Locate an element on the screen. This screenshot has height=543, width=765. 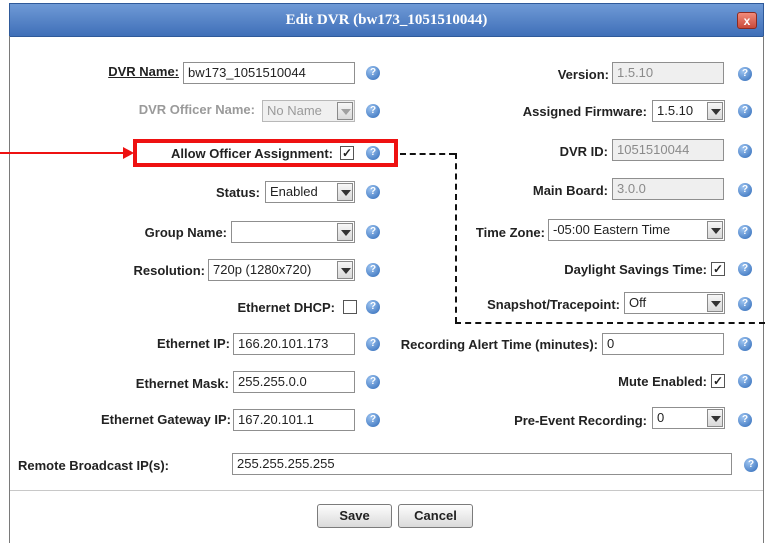
resolution-select: 720p (1280x720) is located at coordinates (281, 270).